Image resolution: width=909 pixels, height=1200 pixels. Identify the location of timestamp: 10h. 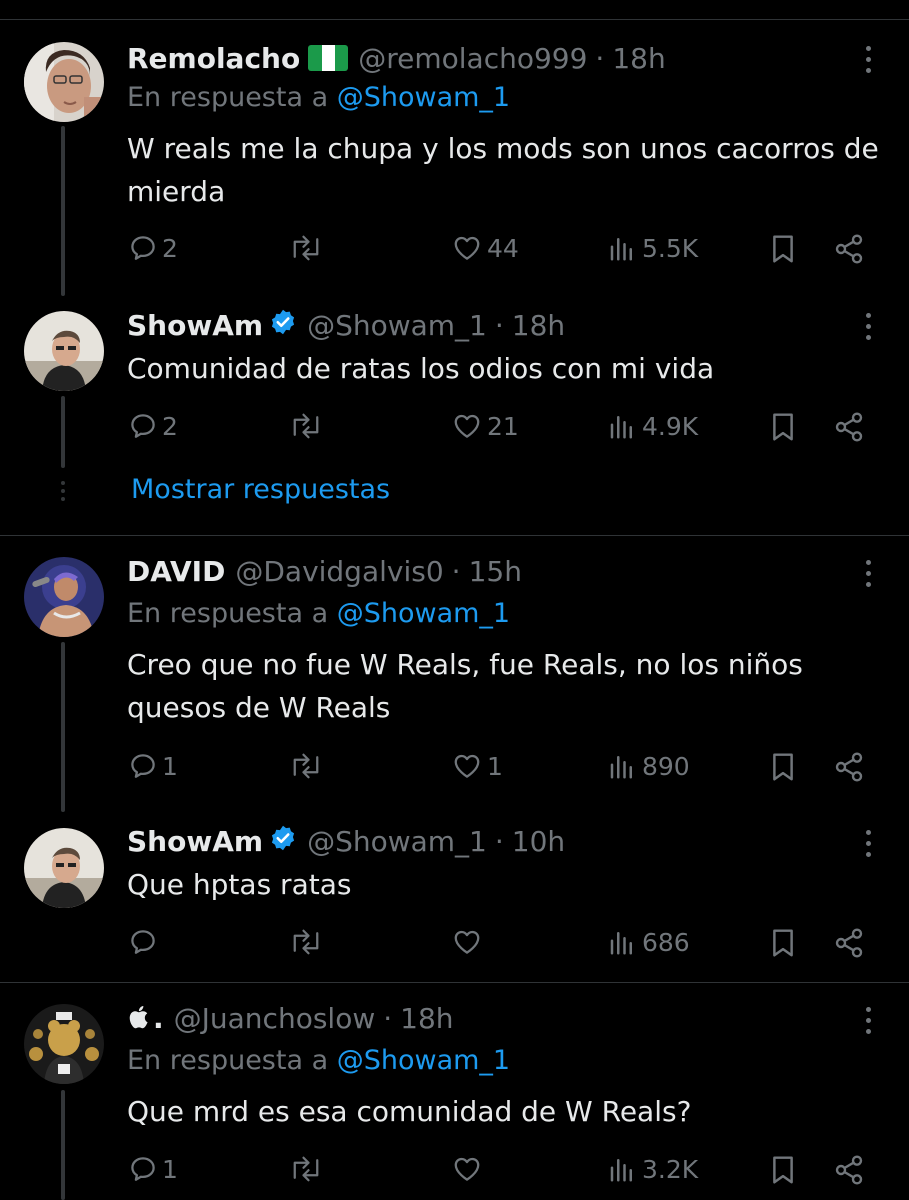
(538, 841).